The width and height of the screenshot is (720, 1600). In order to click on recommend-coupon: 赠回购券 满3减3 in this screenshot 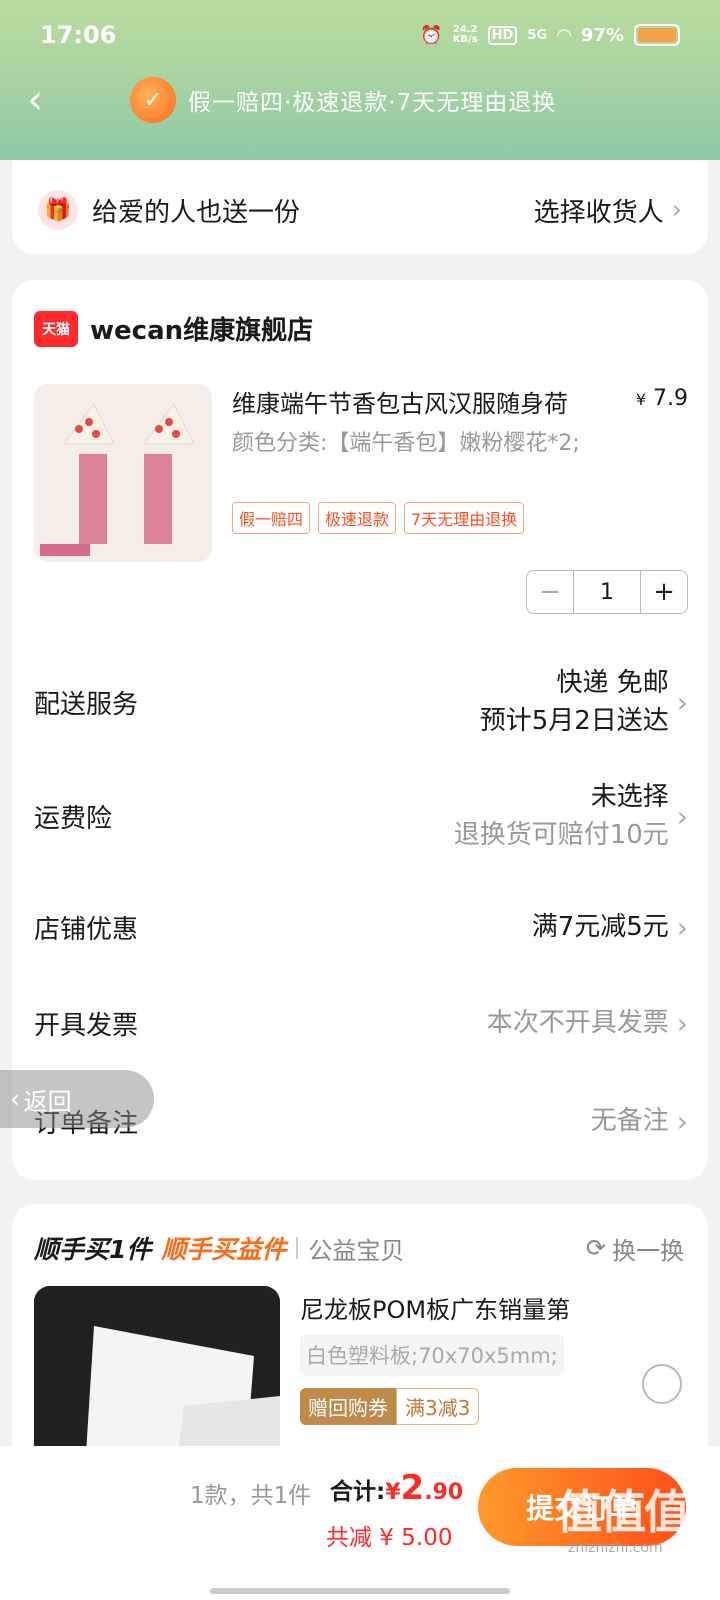, I will do `click(390, 1406)`.